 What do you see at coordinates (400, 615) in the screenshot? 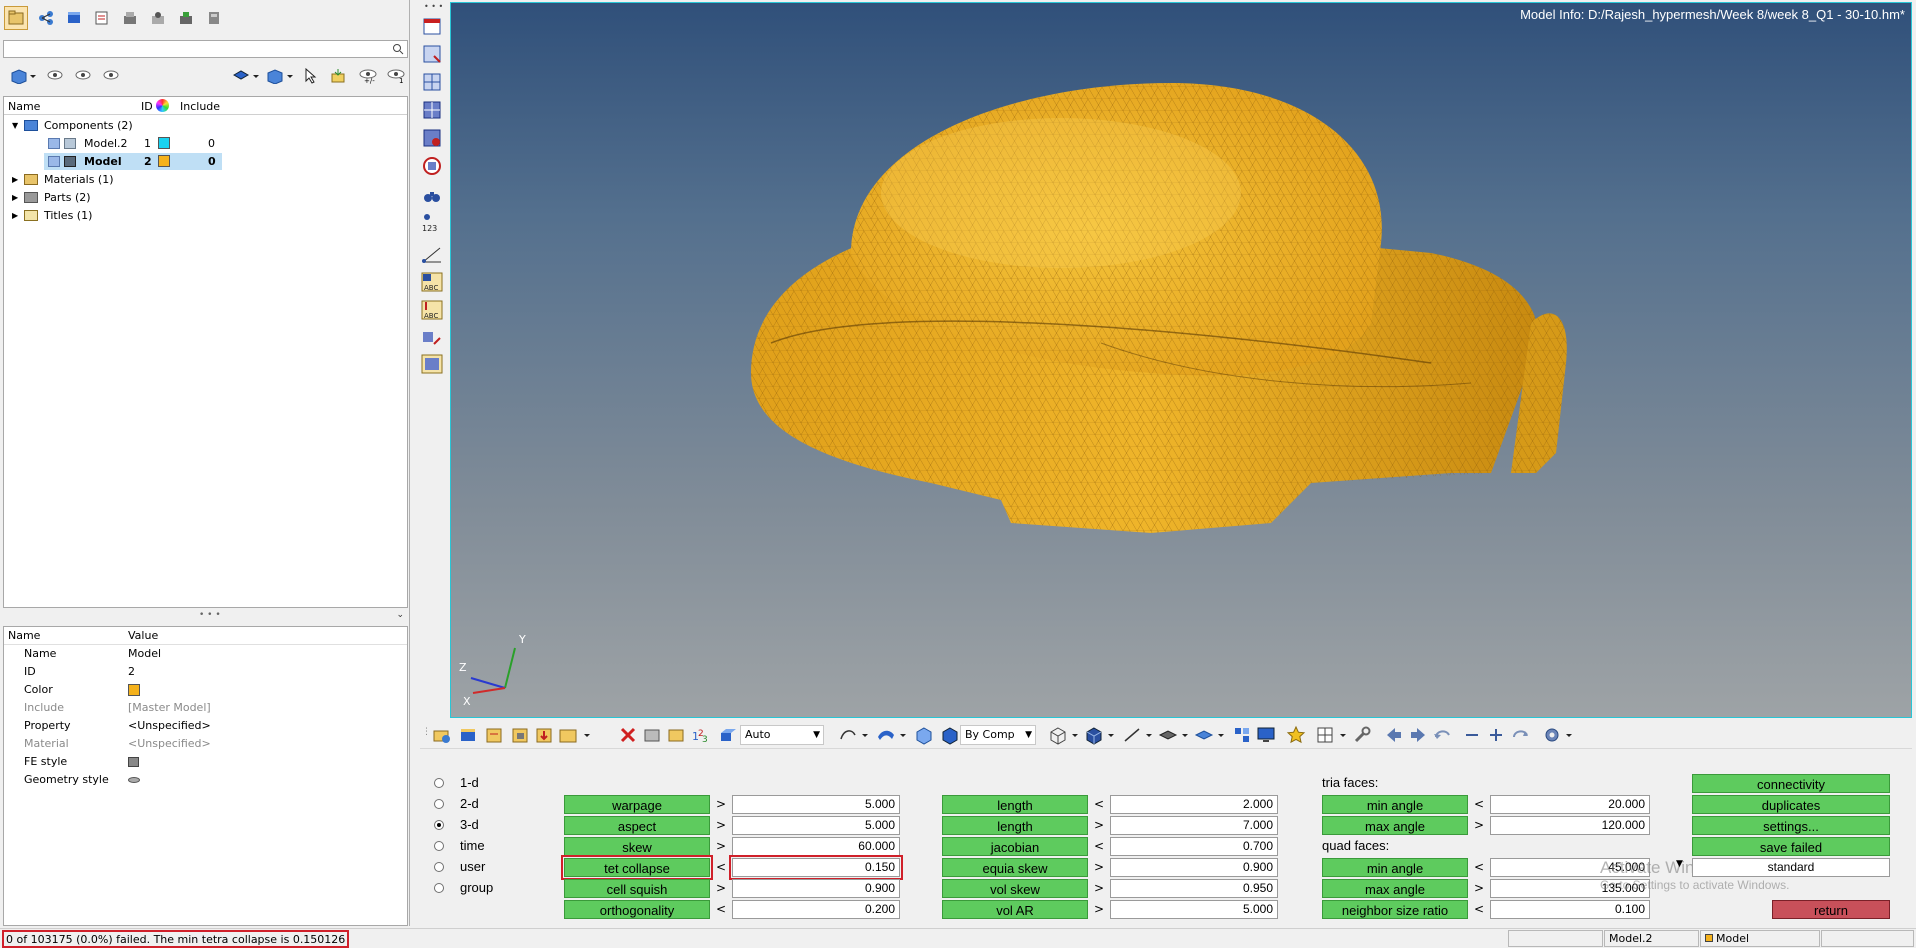
I see `chevron-down-icon: ⌄` at bounding box center [400, 615].